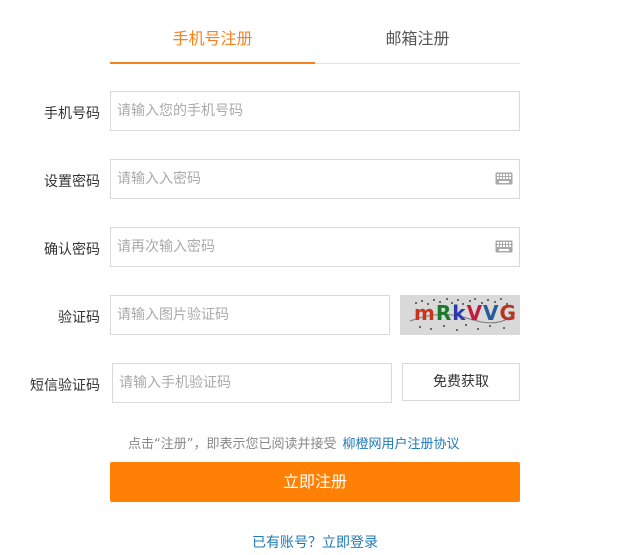 The width and height of the screenshot is (626, 555). What do you see at coordinates (444, 313) in the screenshot?
I see `captcha-char: R` at bounding box center [444, 313].